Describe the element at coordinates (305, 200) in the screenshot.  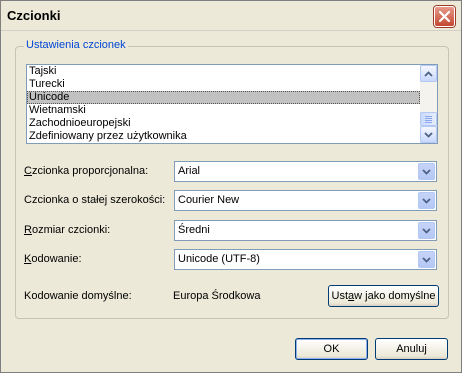
I see `fixed-font-select: Courier New` at that location.